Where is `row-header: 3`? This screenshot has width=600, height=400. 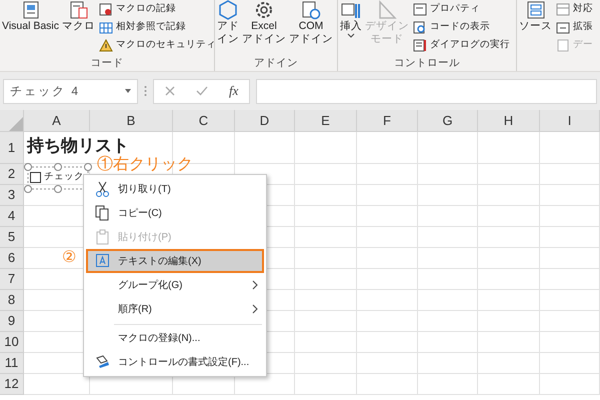
row-header: 3 is located at coordinates (12, 195).